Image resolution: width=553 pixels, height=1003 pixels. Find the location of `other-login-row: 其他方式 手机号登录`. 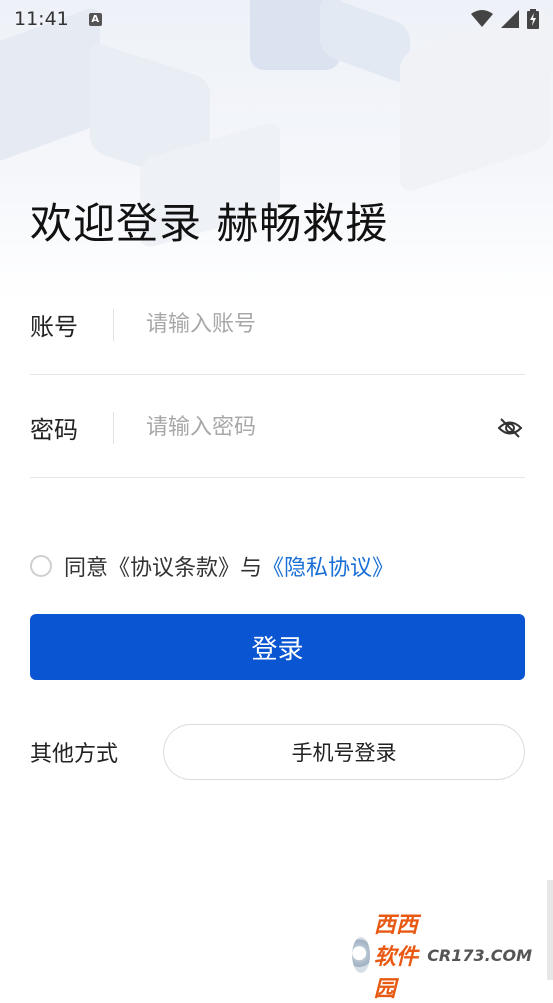

other-login-row: 其他方式 手机号登录 is located at coordinates (277, 752).